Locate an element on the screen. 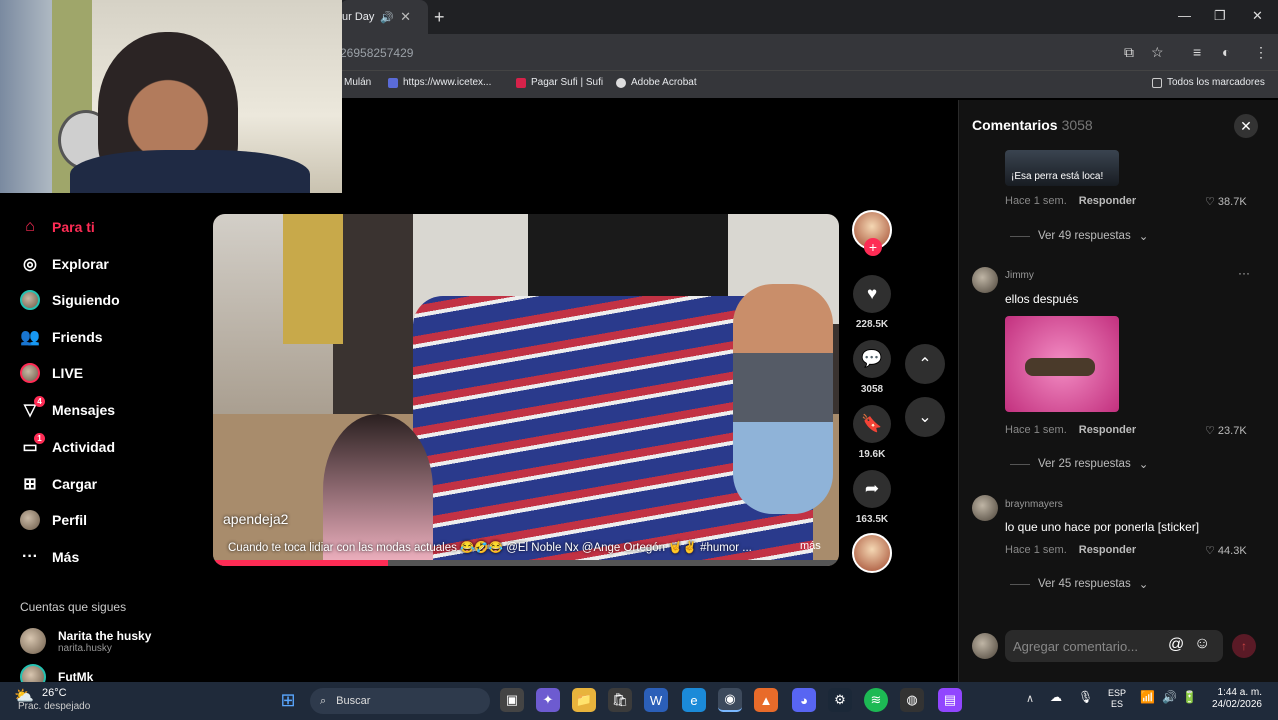 The width and height of the screenshot is (1278, 720). sidebar-item-mensajes: ▽ 4 Mensajes is located at coordinates (67, 408).